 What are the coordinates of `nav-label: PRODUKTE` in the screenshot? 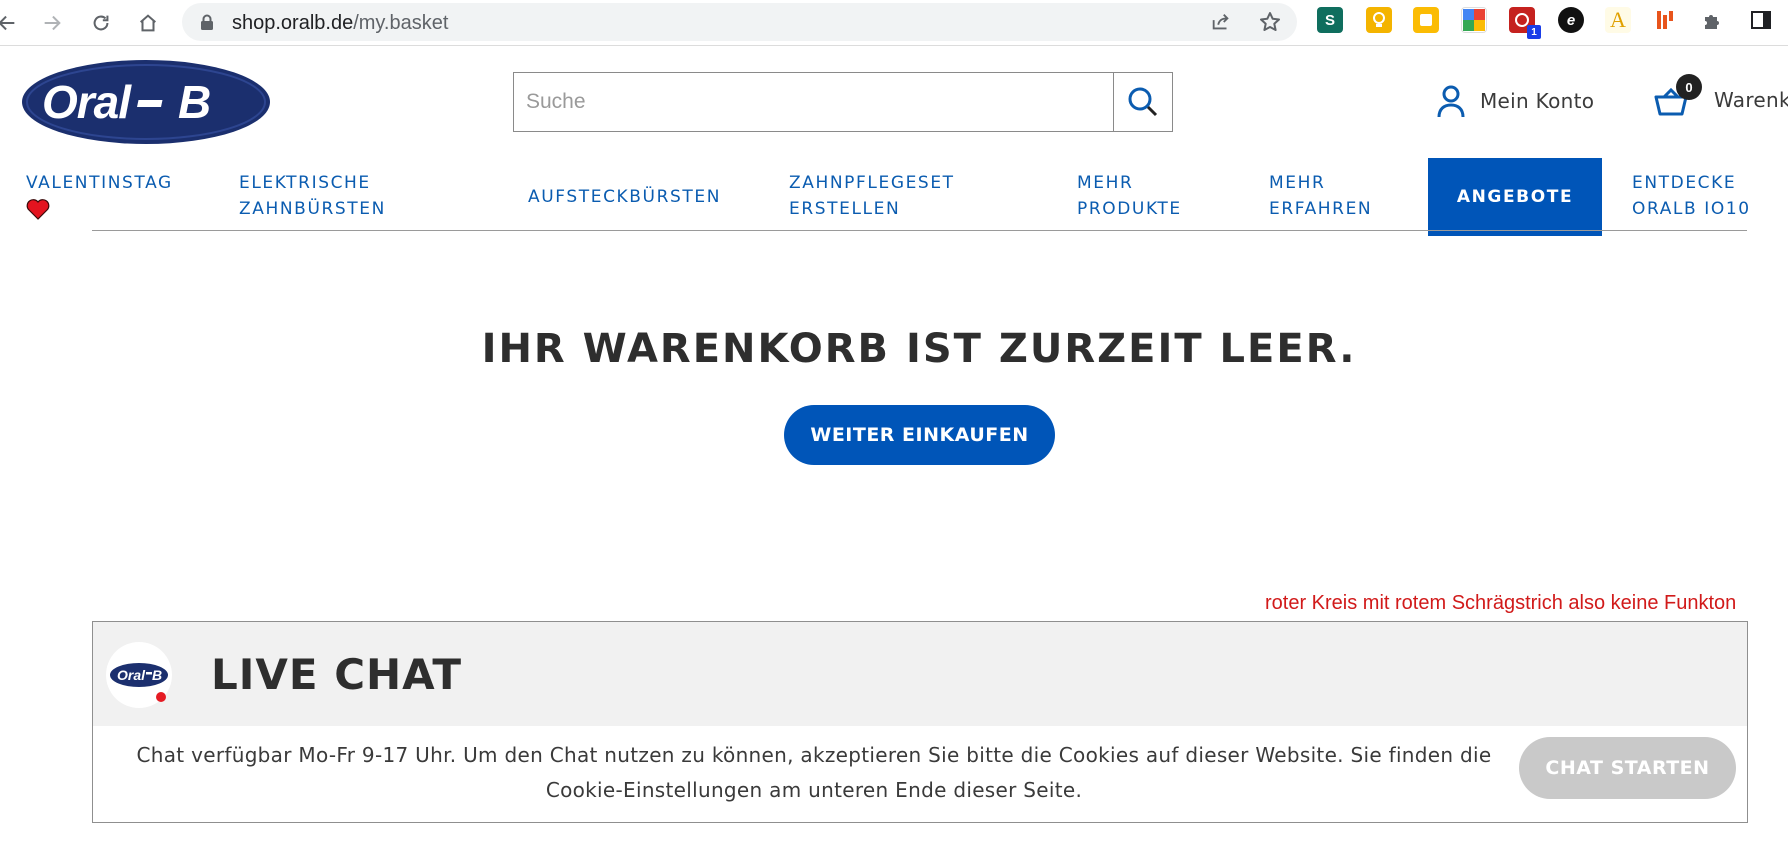 It's located at (1129, 209).